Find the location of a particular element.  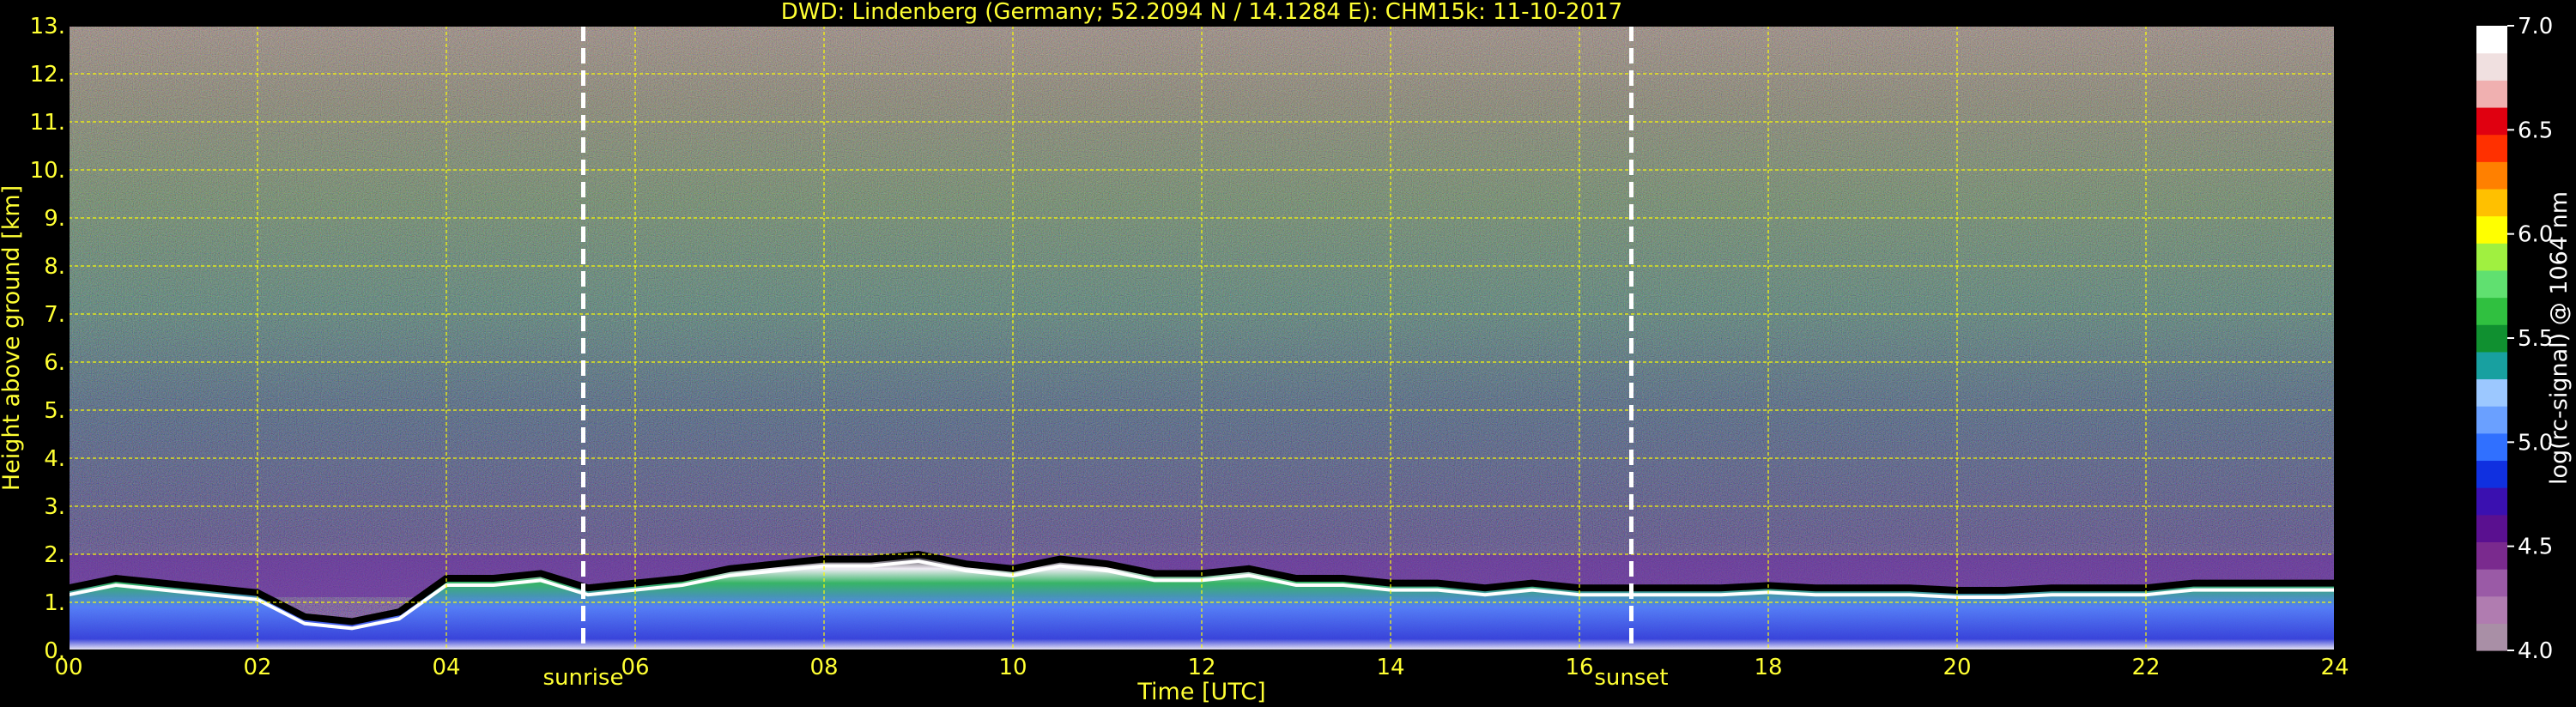

x-tick-label: 12 is located at coordinates (1201, 667).